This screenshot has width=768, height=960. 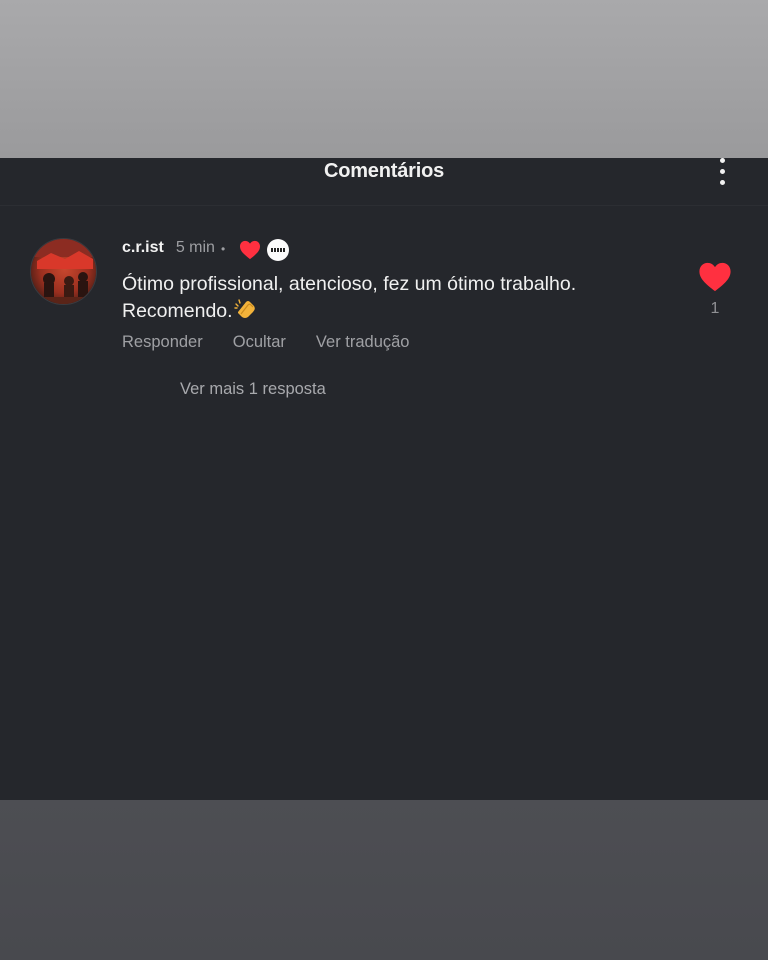 I want to click on username: c.r.ist, so click(x=143, y=248).